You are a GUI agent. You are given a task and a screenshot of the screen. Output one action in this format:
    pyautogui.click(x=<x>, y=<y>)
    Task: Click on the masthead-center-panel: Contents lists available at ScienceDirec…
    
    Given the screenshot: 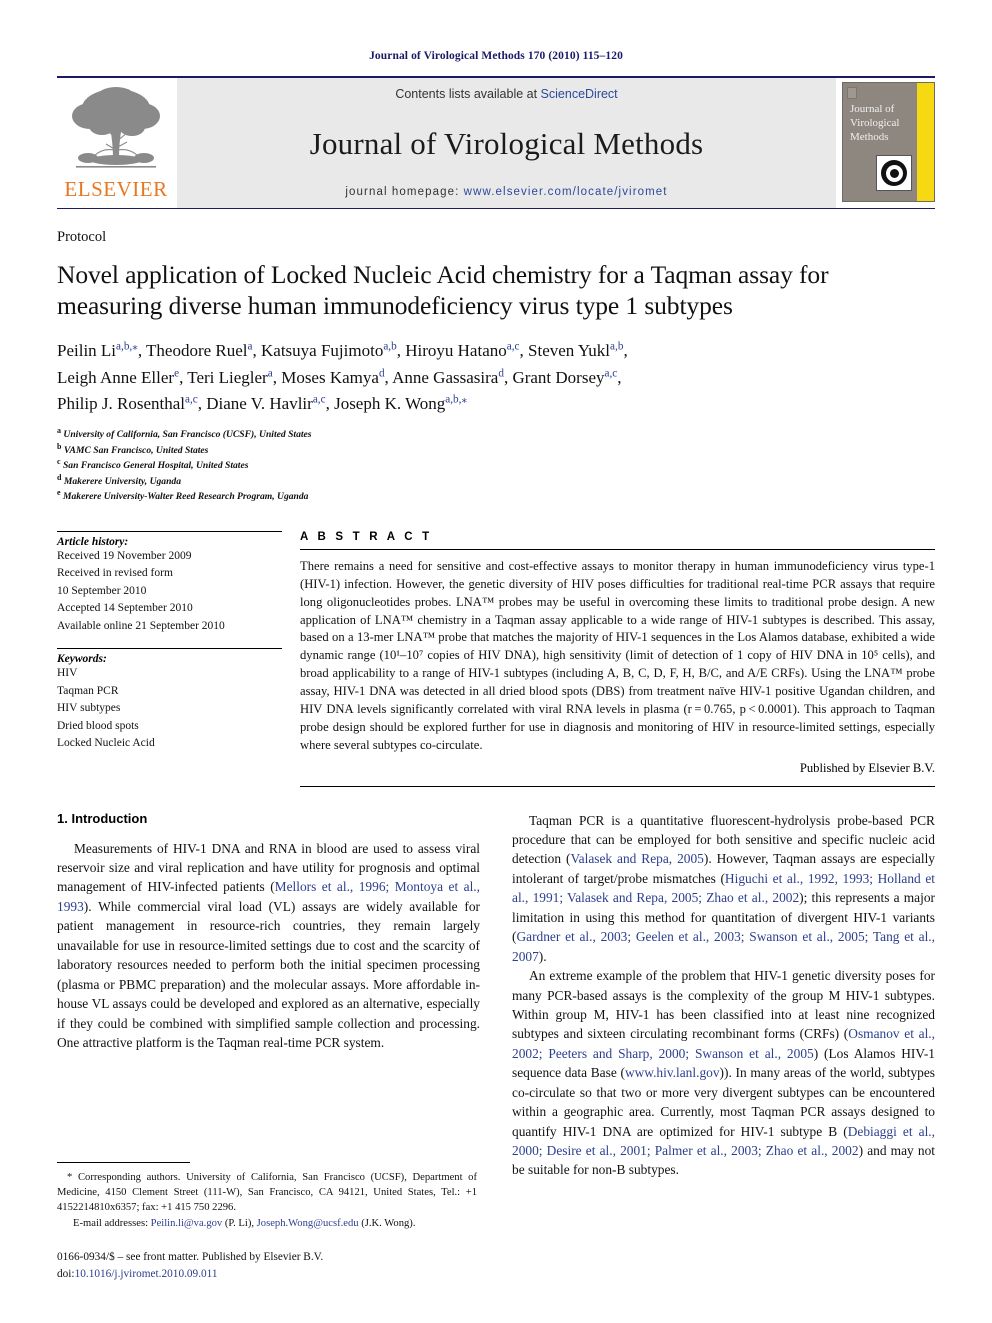 What is the action you would take?
    pyautogui.click(x=506, y=143)
    